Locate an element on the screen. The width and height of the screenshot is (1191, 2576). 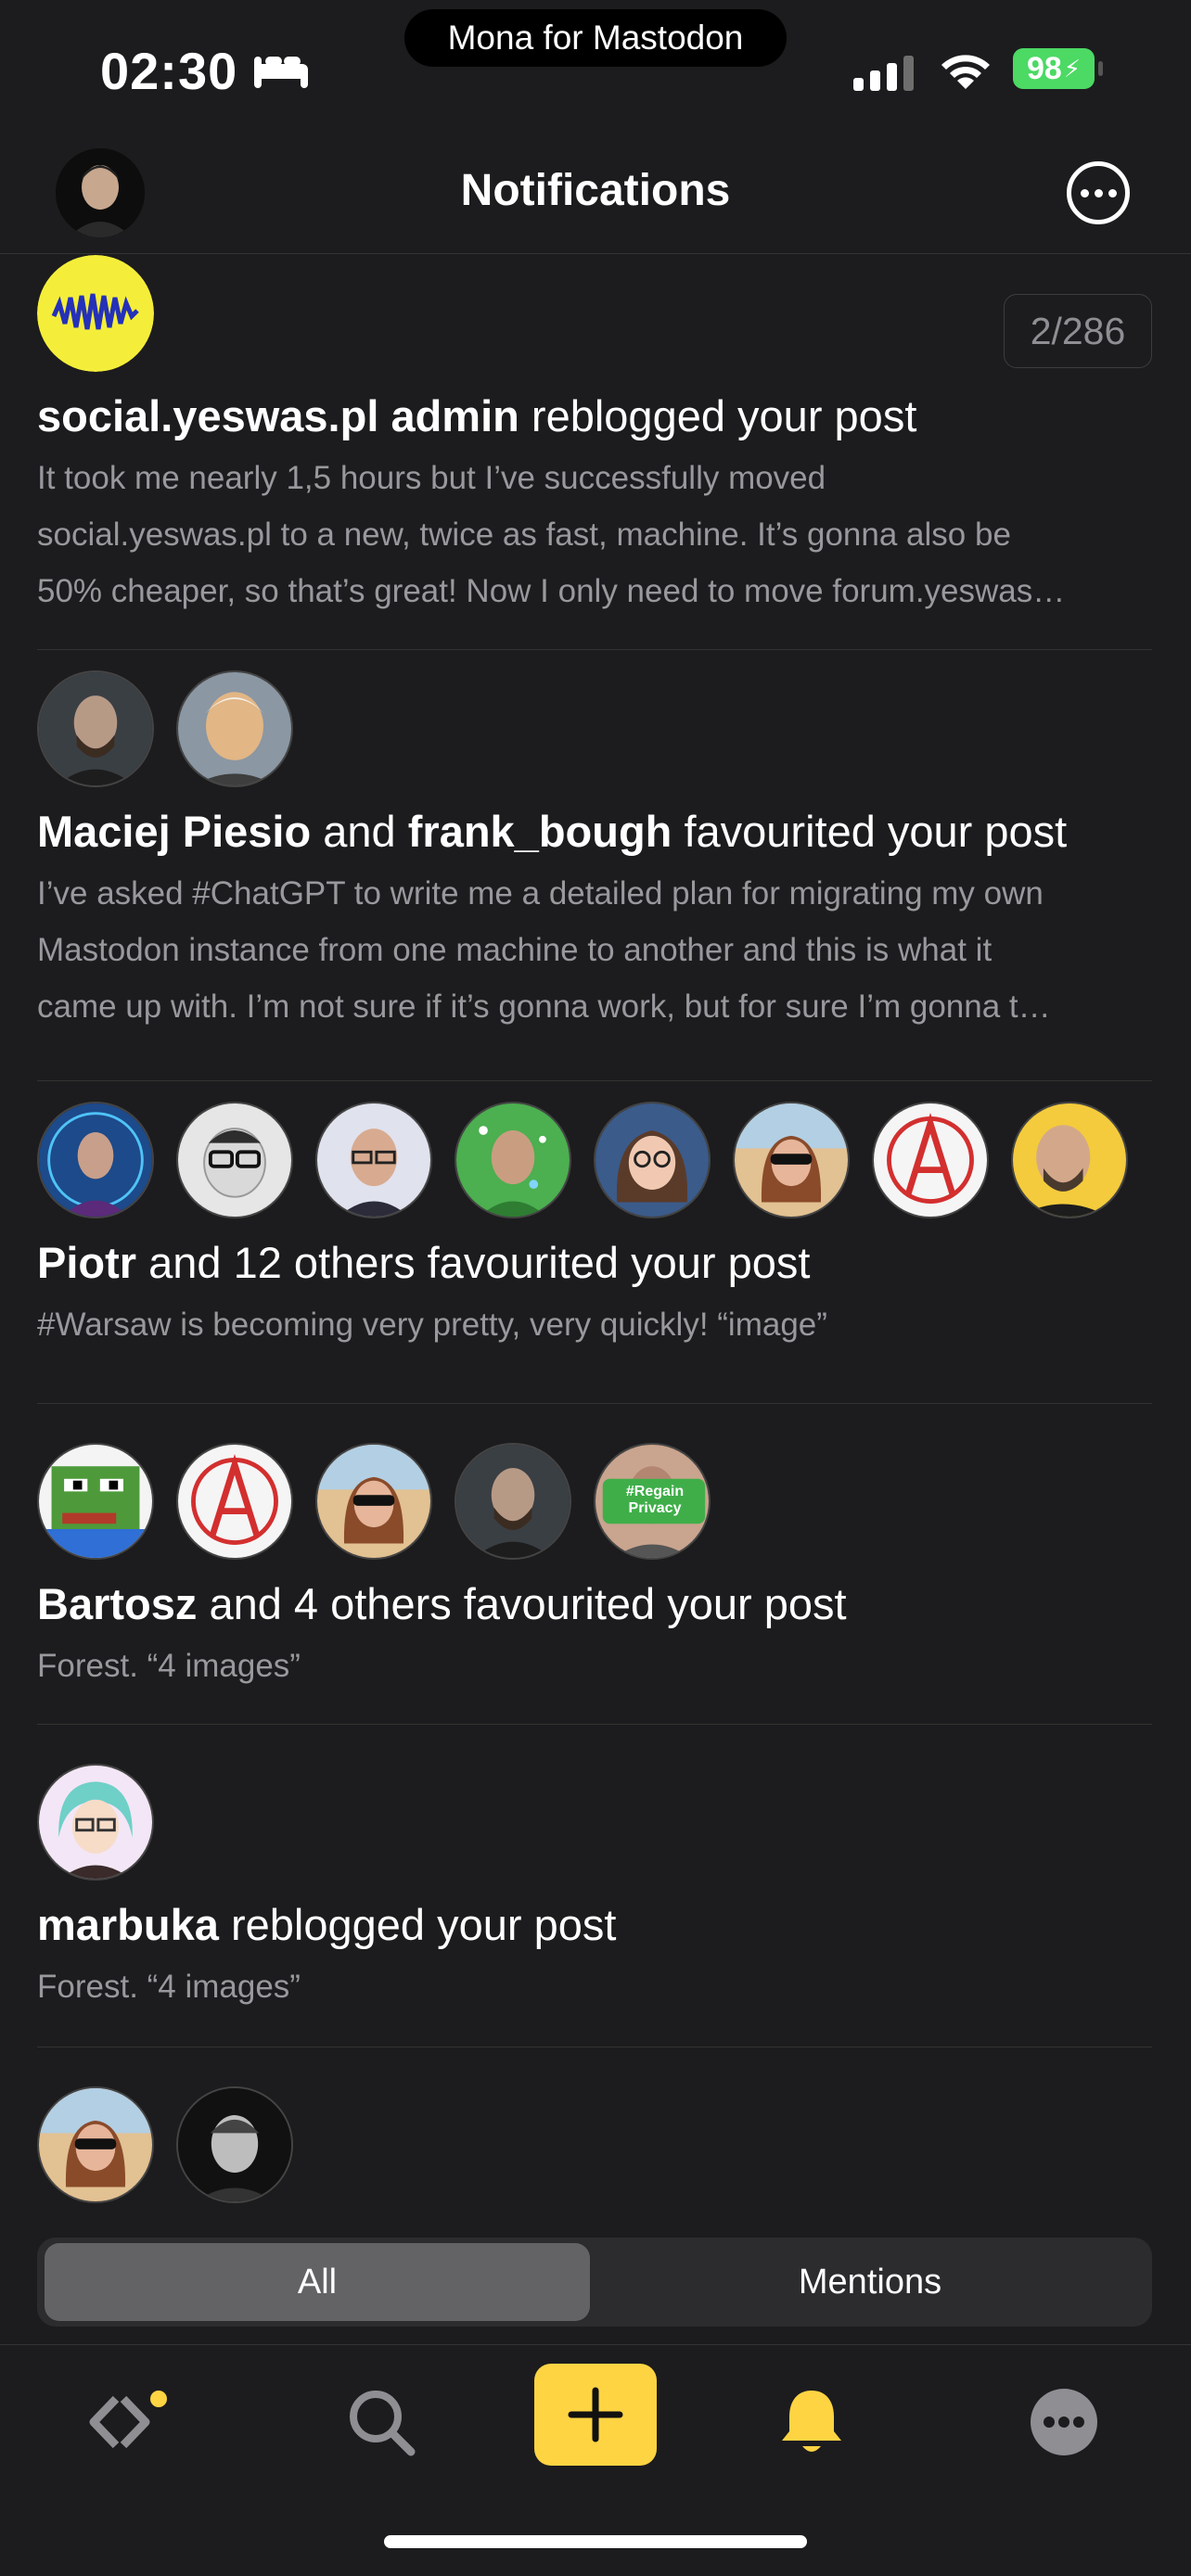
notification-filter-segmented-control: All Mentions is located at coordinates (594, 2283).